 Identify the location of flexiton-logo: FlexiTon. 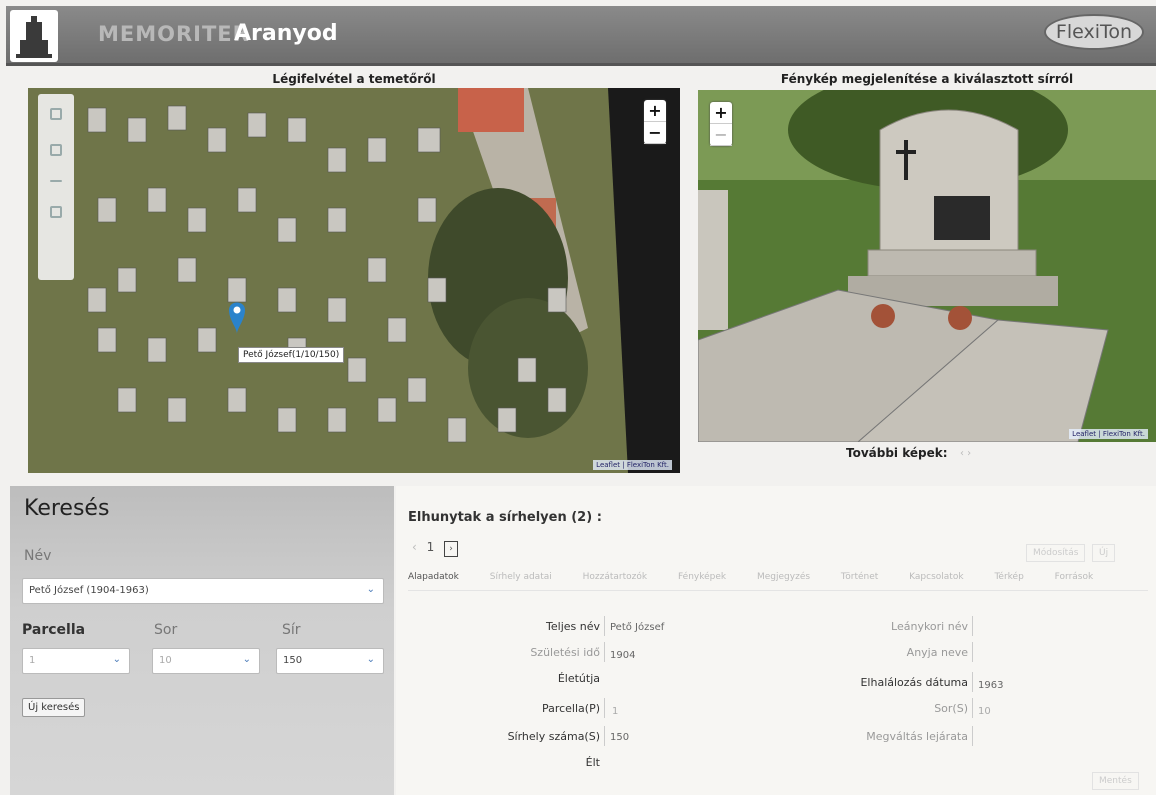
(1094, 32).